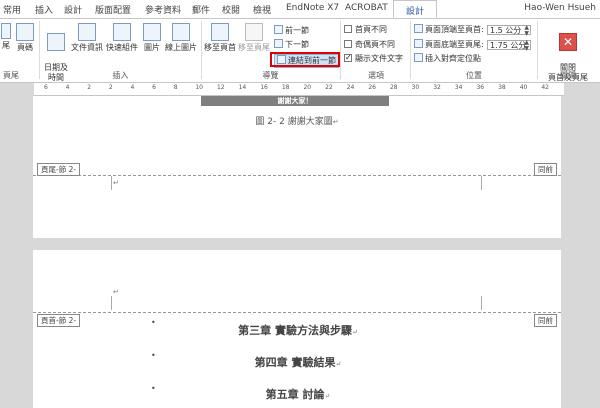 The width and height of the screenshot is (600, 408). What do you see at coordinates (509, 46) in the screenshot?
I see `footer-from-bottom-input: 1.75 公分 ▲ ▼` at bounding box center [509, 46].